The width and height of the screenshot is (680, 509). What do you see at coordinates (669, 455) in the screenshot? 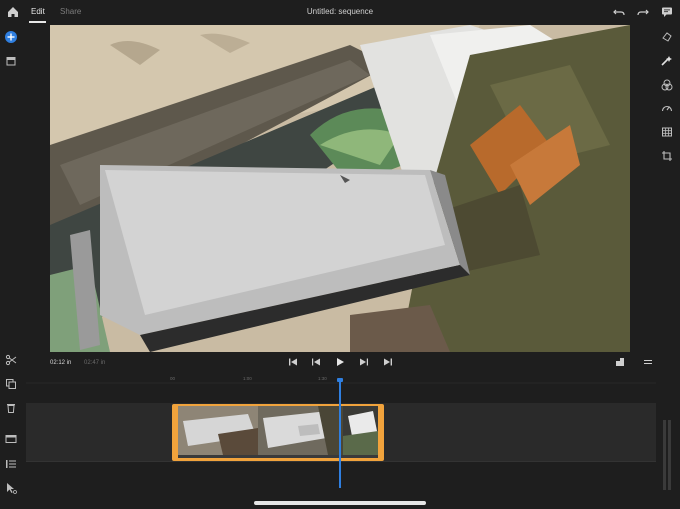
I see `audio-meter-right` at bounding box center [669, 455].